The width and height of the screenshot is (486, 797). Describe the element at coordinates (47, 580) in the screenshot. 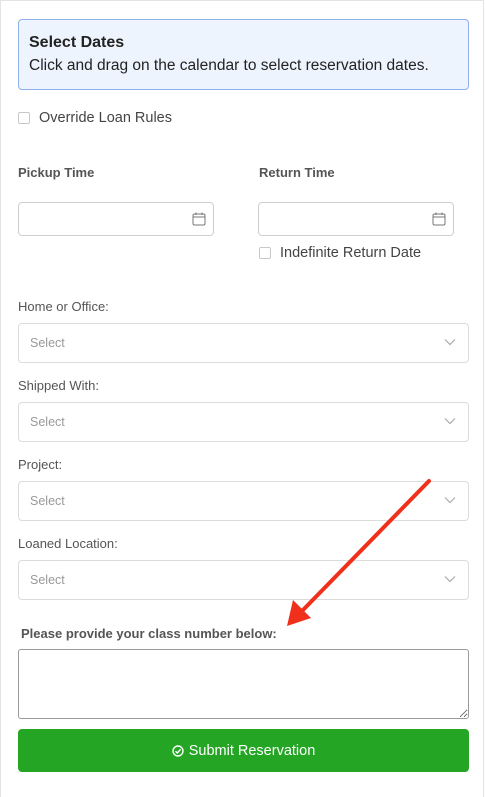

I see `loaned-location-select-value: Select` at that location.